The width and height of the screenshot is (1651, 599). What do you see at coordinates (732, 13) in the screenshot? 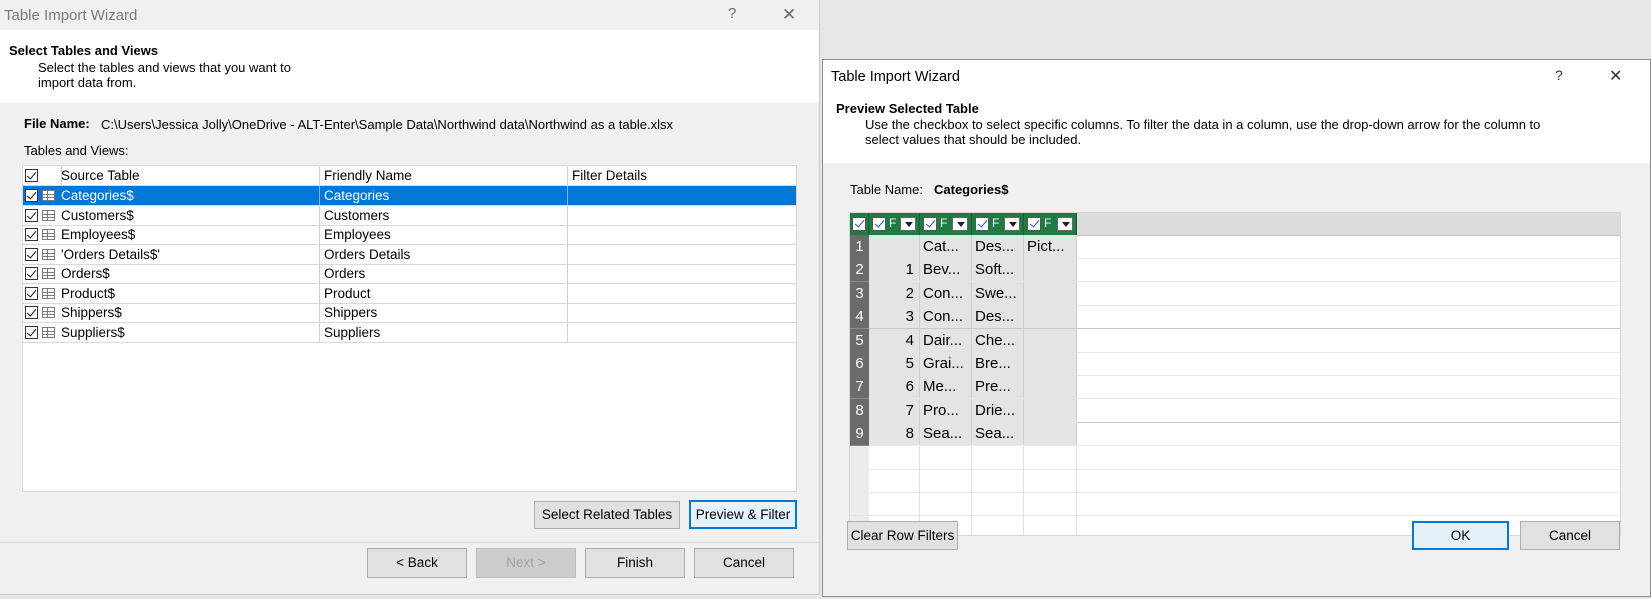
I see `help-icon: ?` at bounding box center [732, 13].